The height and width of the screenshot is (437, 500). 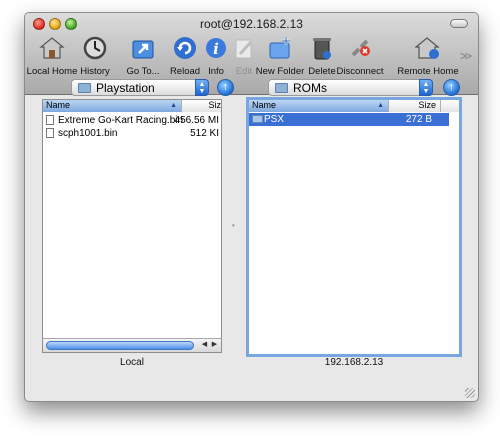 I want to click on disconnect-icon, so click(x=360, y=48).